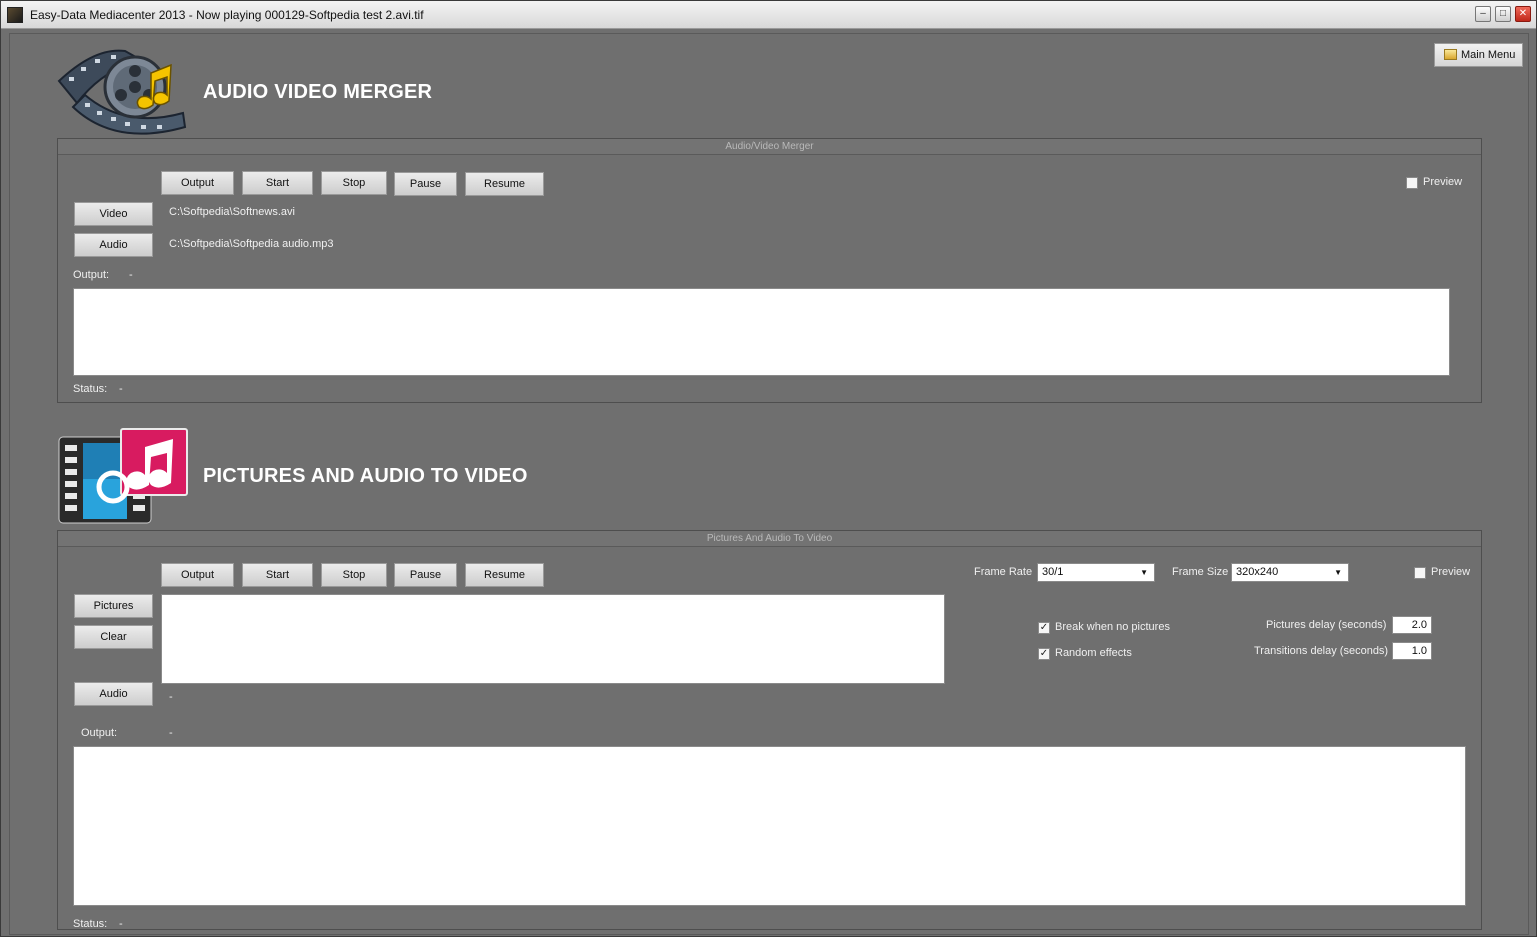 This screenshot has height=937, width=1537. I want to click on pictures-output-value: -, so click(171, 733).